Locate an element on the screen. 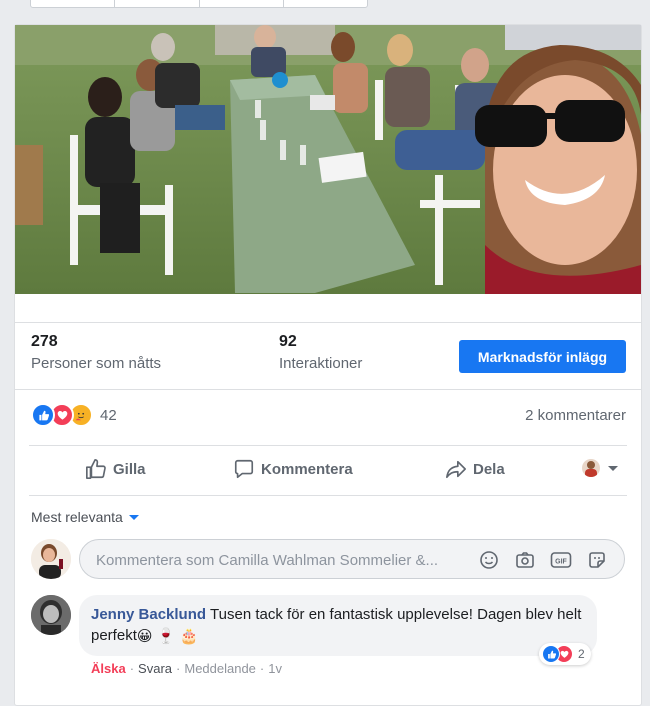 The width and height of the screenshot is (650, 706). reach-label: Personer som nåtts is located at coordinates (96, 363).